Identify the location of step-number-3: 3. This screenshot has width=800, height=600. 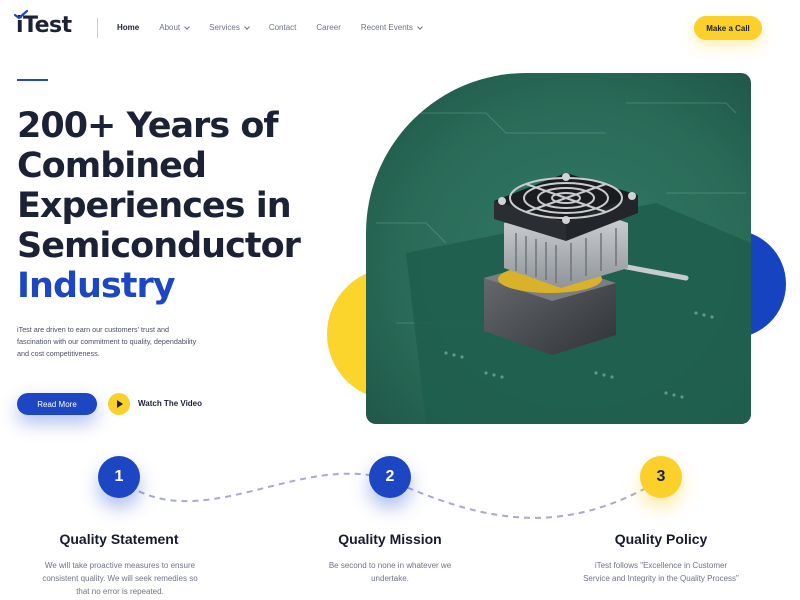
(661, 477).